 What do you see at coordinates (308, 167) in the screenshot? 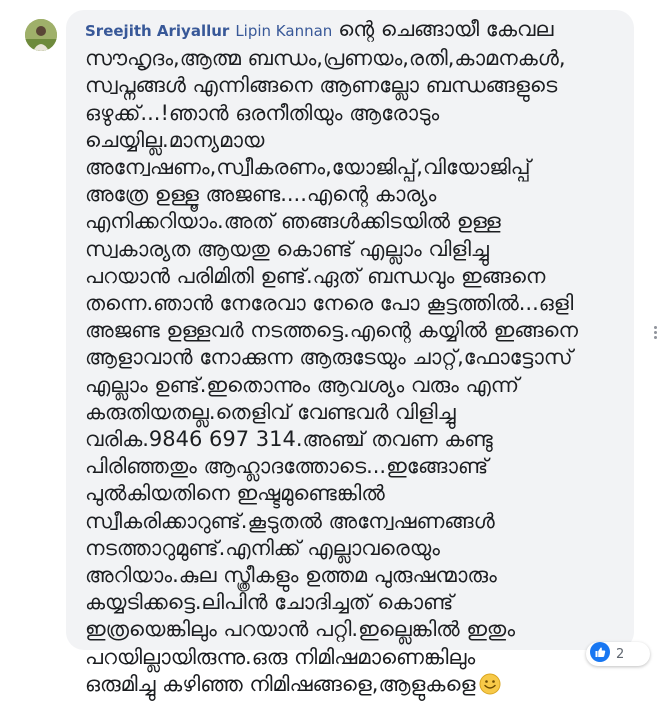
I see `comment-line: അന്വേഷണം,സ്വീകരണം,യോജിപ്പ്,വിയോജിപ്പ്` at bounding box center [308, 167].